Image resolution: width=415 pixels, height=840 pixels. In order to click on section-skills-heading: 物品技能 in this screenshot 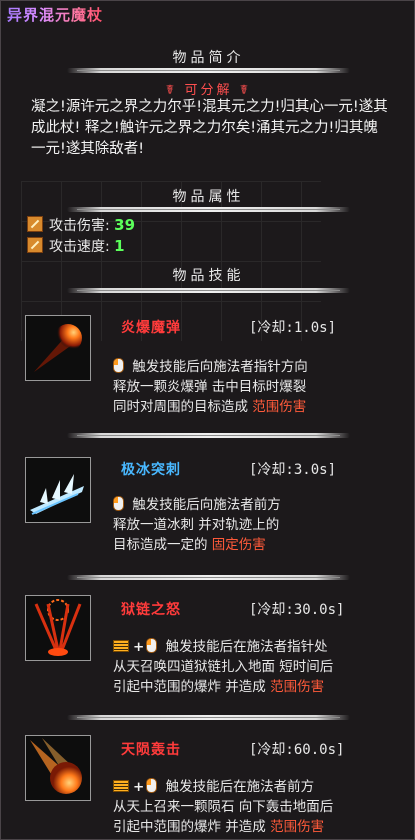, I will do `click(208, 276)`.